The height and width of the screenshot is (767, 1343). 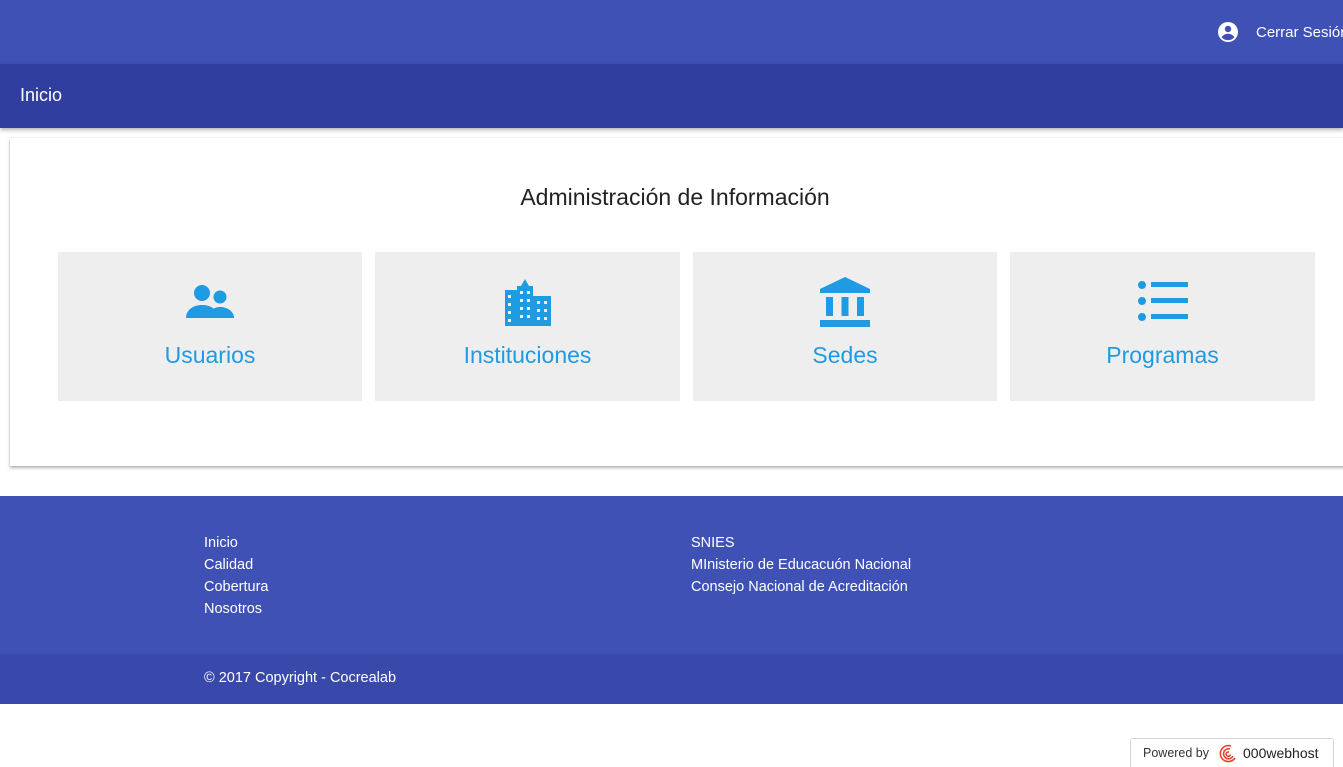 I want to click on campuses-tile-label: Sedes, so click(x=845, y=355).